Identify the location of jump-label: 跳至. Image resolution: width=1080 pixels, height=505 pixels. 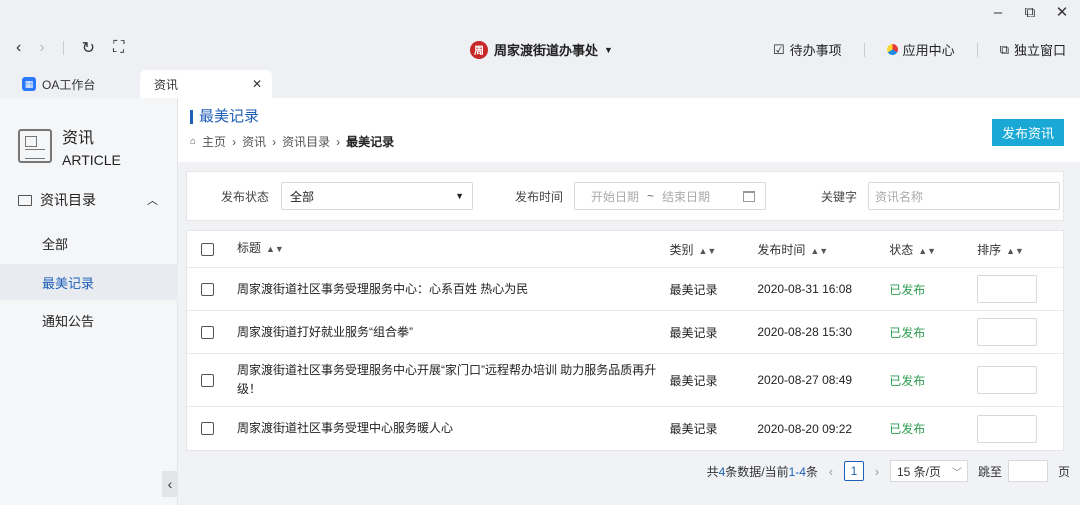
(989, 471).